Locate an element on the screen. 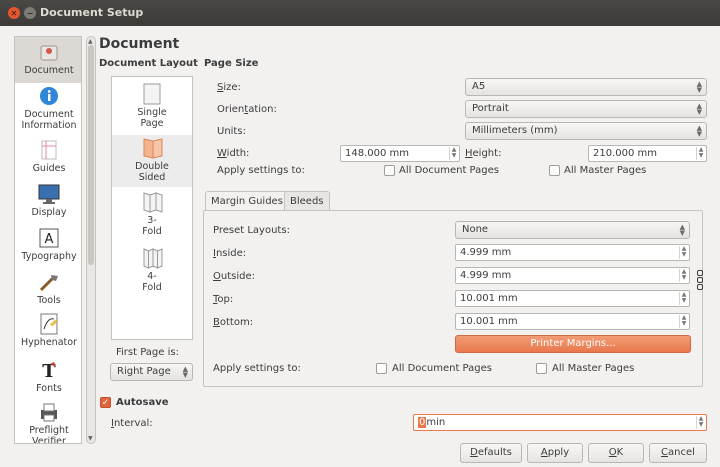 The height and width of the screenshot is (467, 720). interval-unit: min is located at coordinates (436, 422).